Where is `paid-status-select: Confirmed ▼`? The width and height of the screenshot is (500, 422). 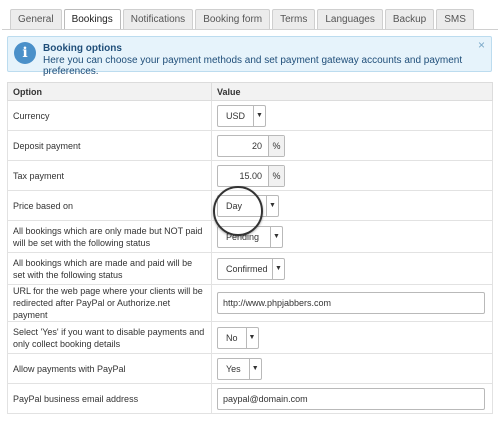 paid-status-select: Confirmed ▼ is located at coordinates (251, 268).